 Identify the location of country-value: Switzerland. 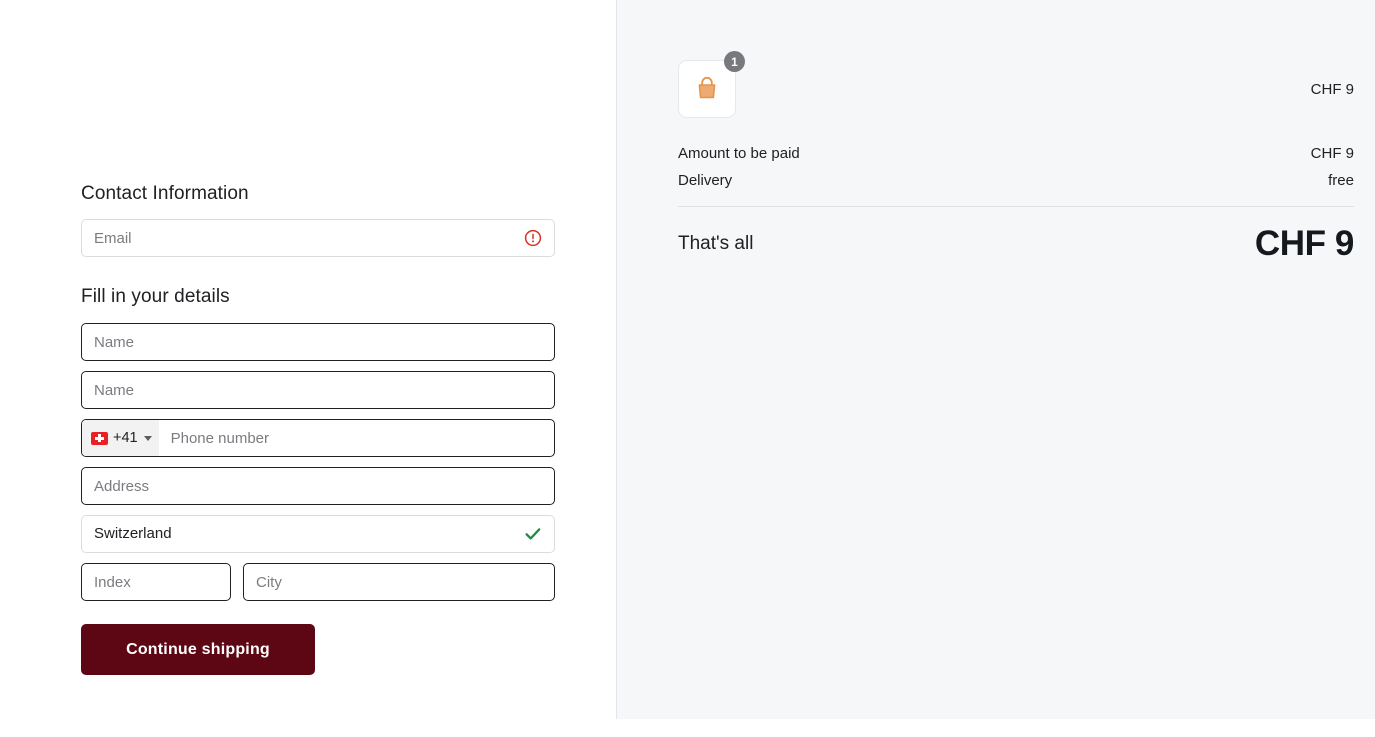
(133, 533).